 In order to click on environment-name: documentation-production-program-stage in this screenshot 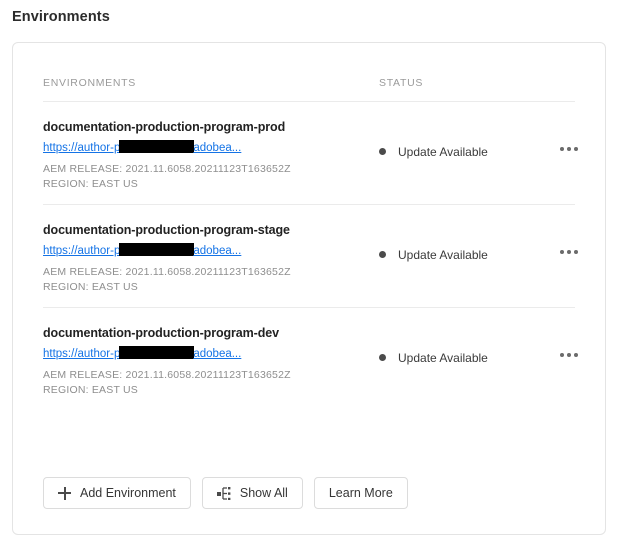, I will do `click(166, 230)`.